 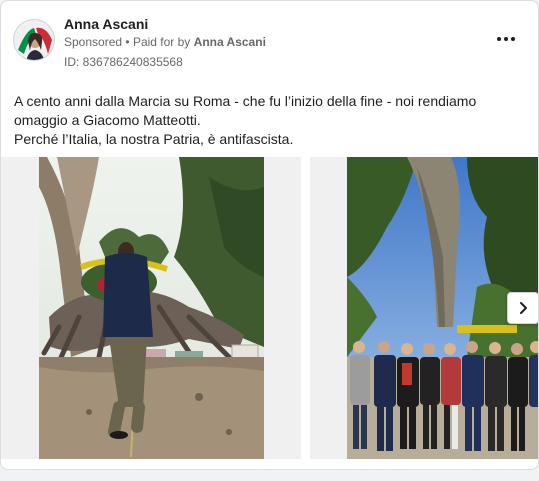 What do you see at coordinates (161, 42) in the screenshot?
I see `paid-for-prefix: Paid for by` at bounding box center [161, 42].